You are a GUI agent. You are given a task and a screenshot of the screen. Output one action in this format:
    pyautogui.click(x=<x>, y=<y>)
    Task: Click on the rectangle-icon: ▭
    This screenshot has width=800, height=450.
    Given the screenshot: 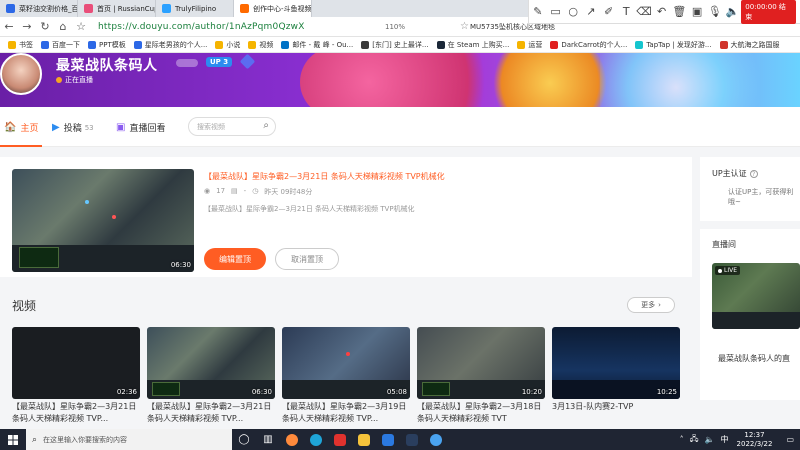 What is the action you would take?
    pyautogui.click(x=556, y=11)
    